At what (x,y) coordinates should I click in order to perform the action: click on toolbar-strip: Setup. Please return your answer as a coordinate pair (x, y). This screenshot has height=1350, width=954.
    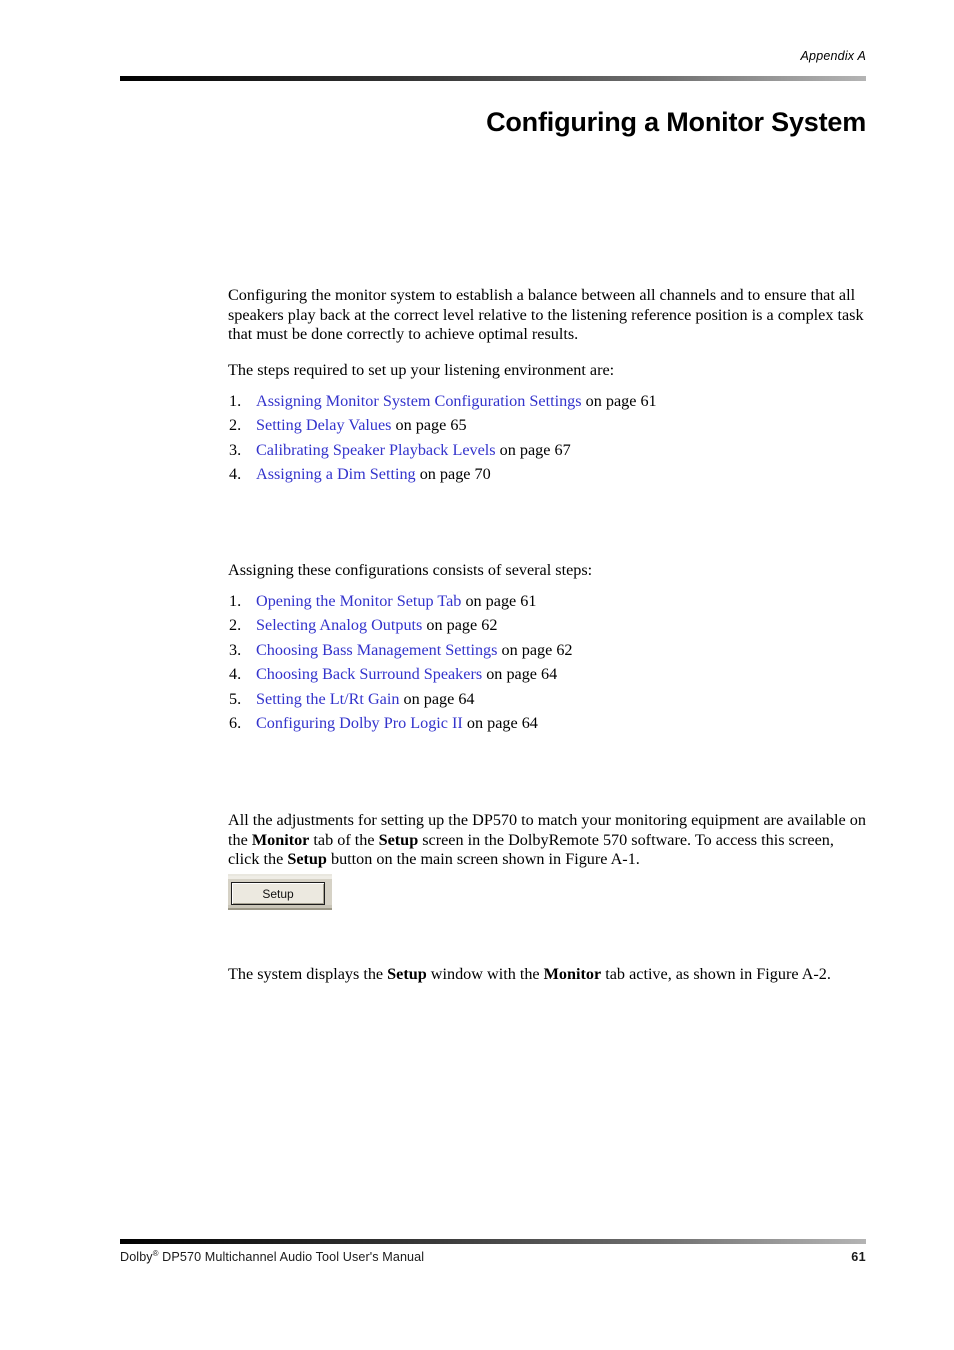
    Looking at the image, I should click on (280, 892).